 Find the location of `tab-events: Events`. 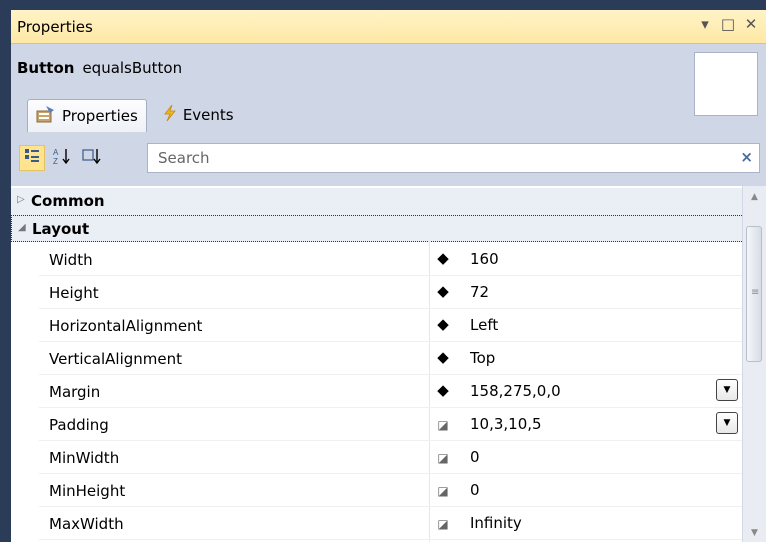

tab-events: Events is located at coordinates (198, 115).